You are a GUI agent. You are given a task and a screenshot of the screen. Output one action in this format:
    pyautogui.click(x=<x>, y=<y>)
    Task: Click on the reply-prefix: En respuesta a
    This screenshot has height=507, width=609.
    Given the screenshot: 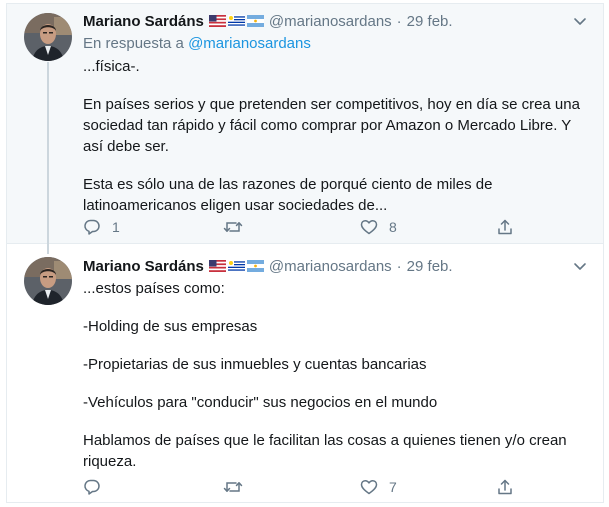 What is the action you would take?
    pyautogui.click(x=133, y=43)
    